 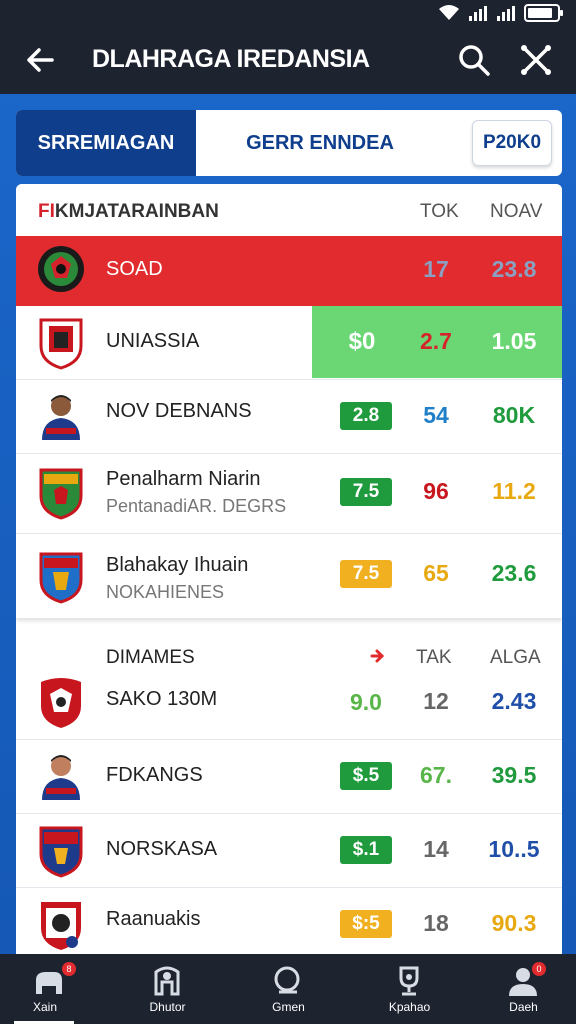 What do you see at coordinates (165, 592) in the screenshot?
I see `team-subtitle: NOKAHIENES` at bounding box center [165, 592].